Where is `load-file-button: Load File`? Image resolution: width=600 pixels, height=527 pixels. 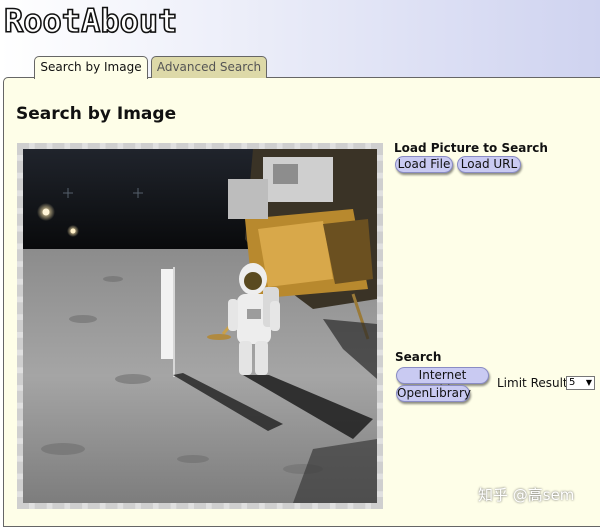 load-file-button: Load File is located at coordinates (424, 164).